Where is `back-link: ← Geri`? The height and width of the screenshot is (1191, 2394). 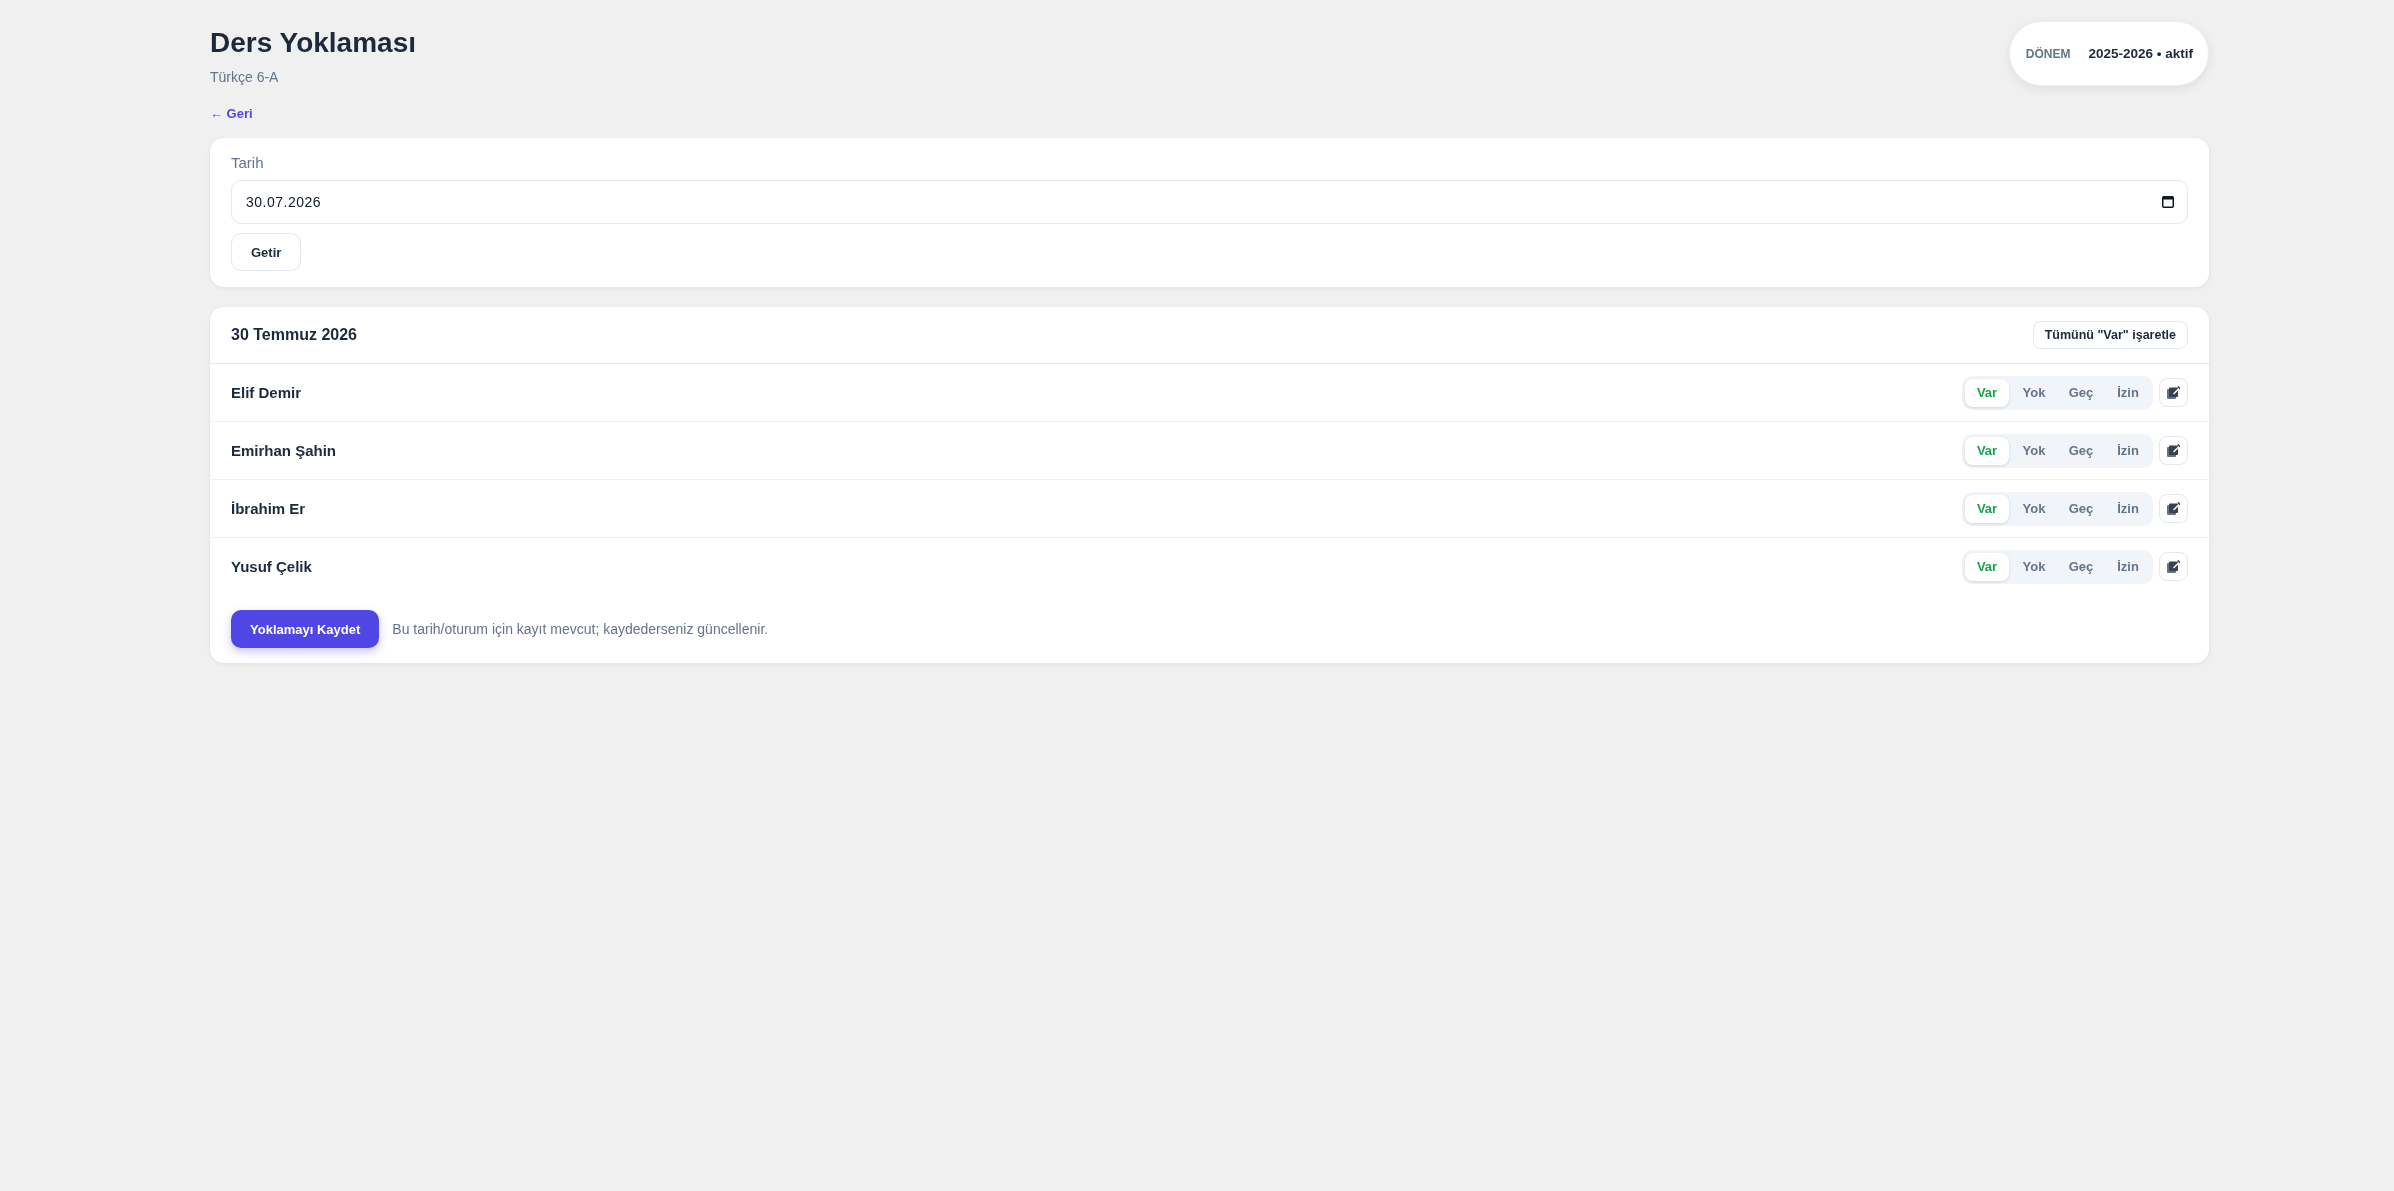
back-link: ← Geri is located at coordinates (231, 114).